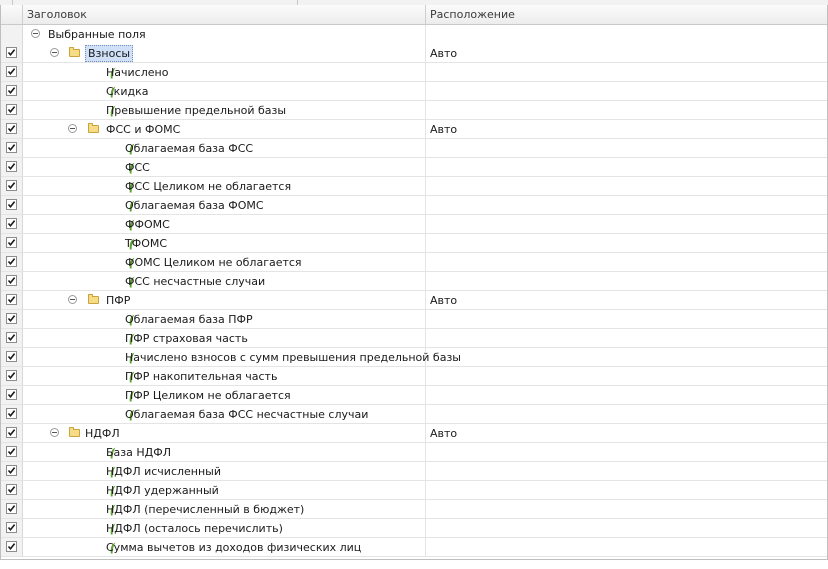  Describe the element at coordinates (102, 433) in the screenshot. I see `field-label: НДФЛ` at that location.